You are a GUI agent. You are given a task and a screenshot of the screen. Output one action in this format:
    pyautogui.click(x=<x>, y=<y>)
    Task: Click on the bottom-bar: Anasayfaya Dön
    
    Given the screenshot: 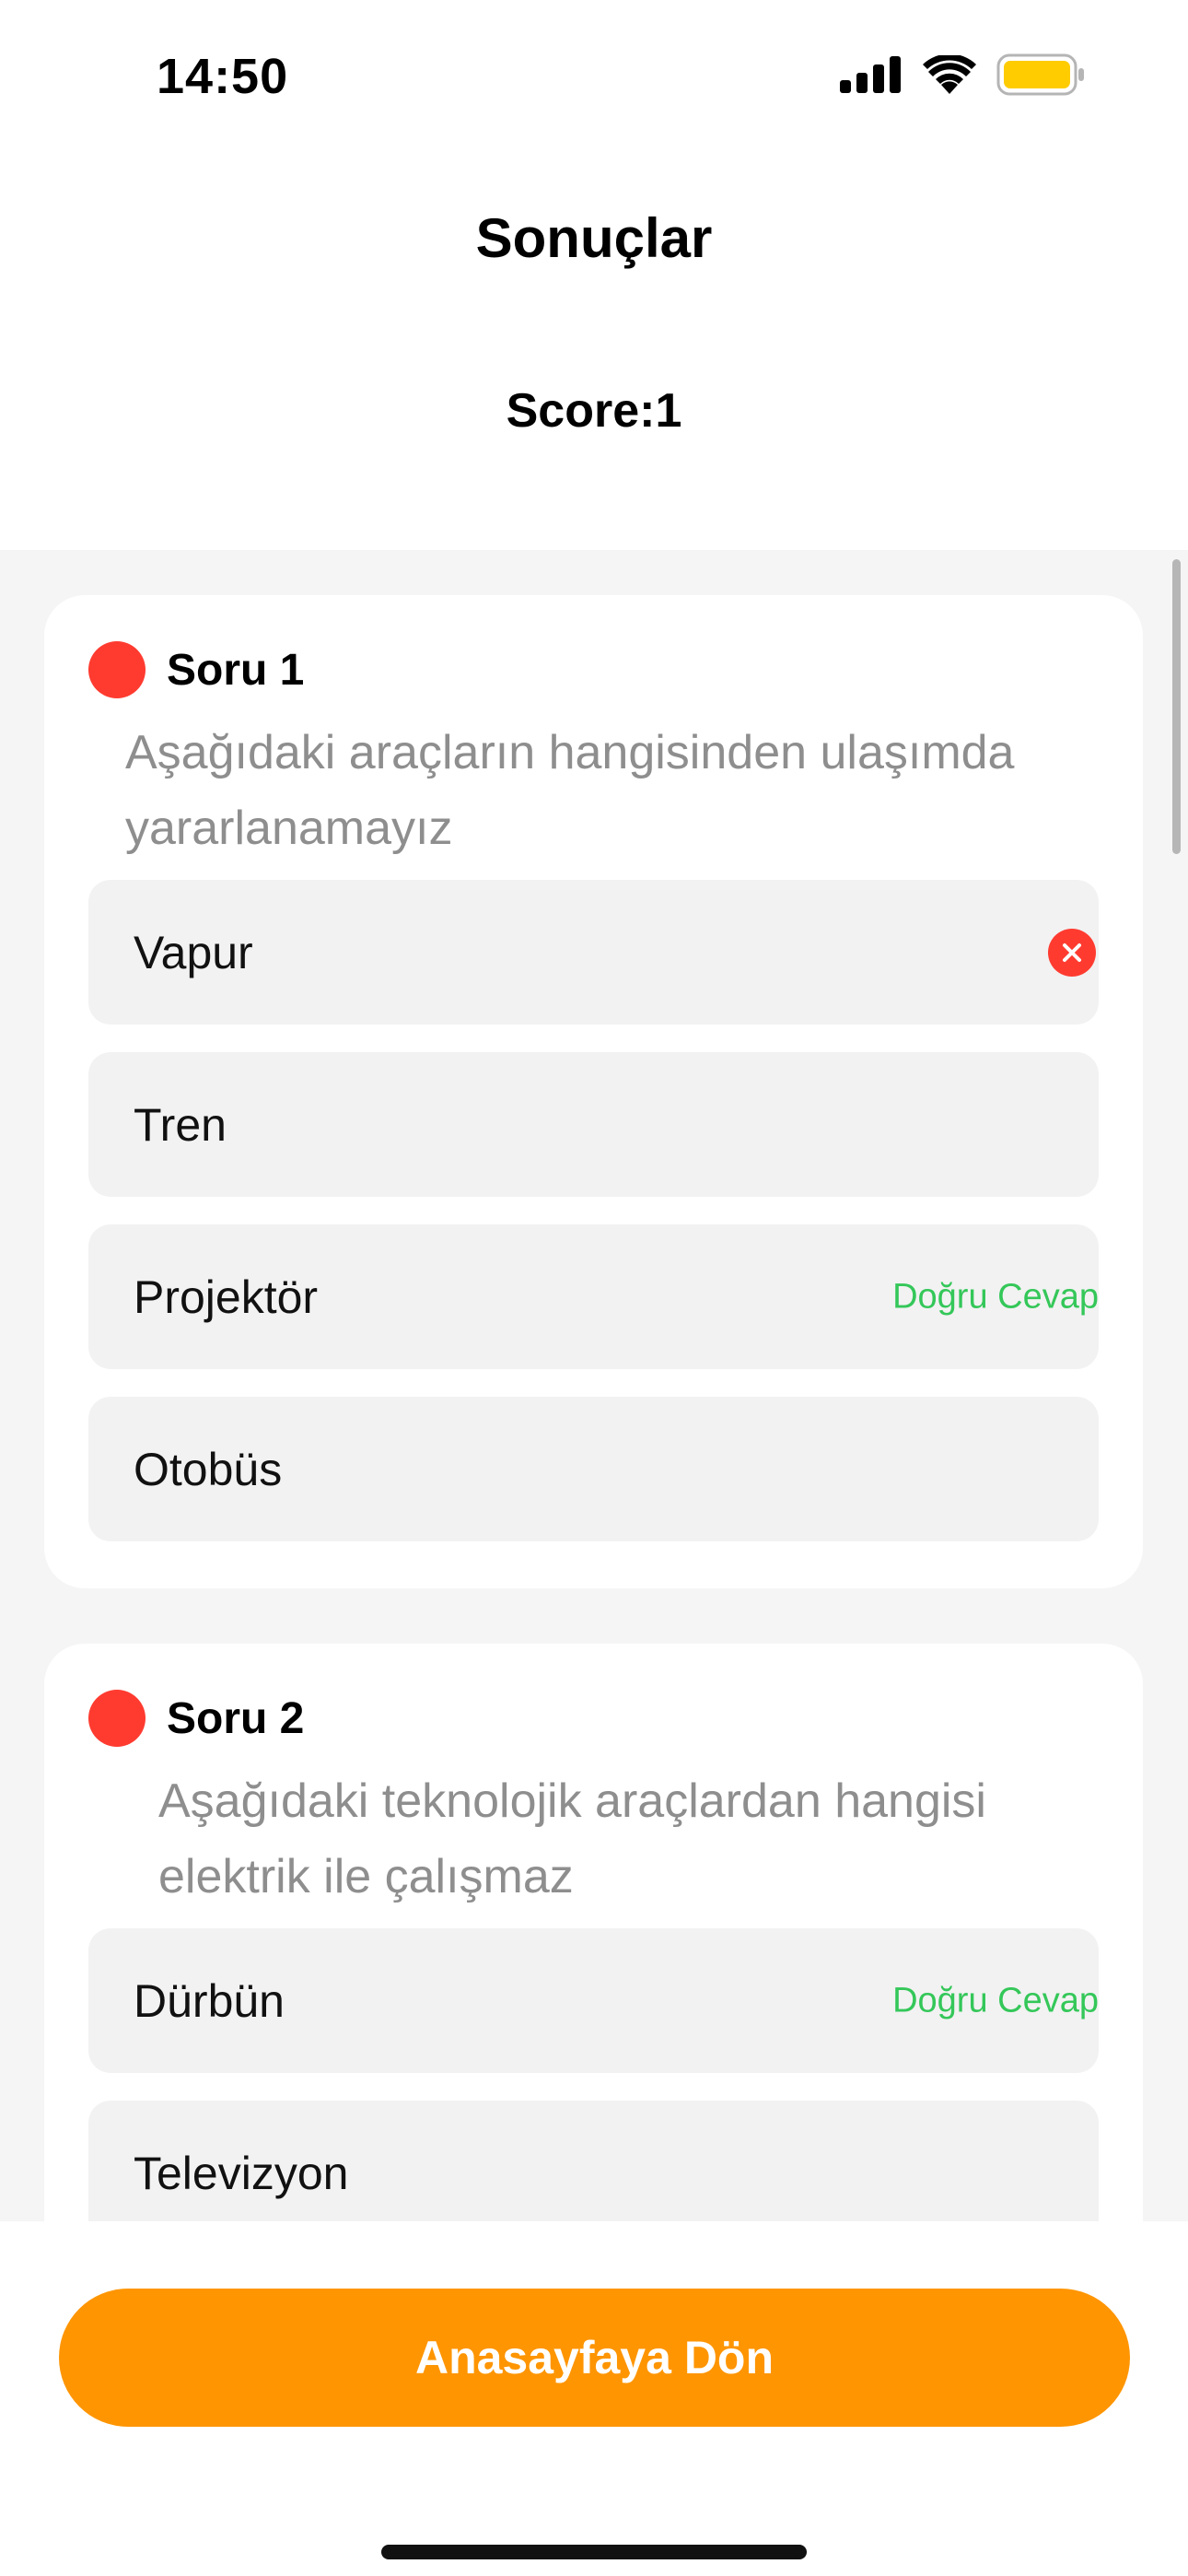 What is the action you would take?
    pyautogui.click(x=594, y=2398)
    